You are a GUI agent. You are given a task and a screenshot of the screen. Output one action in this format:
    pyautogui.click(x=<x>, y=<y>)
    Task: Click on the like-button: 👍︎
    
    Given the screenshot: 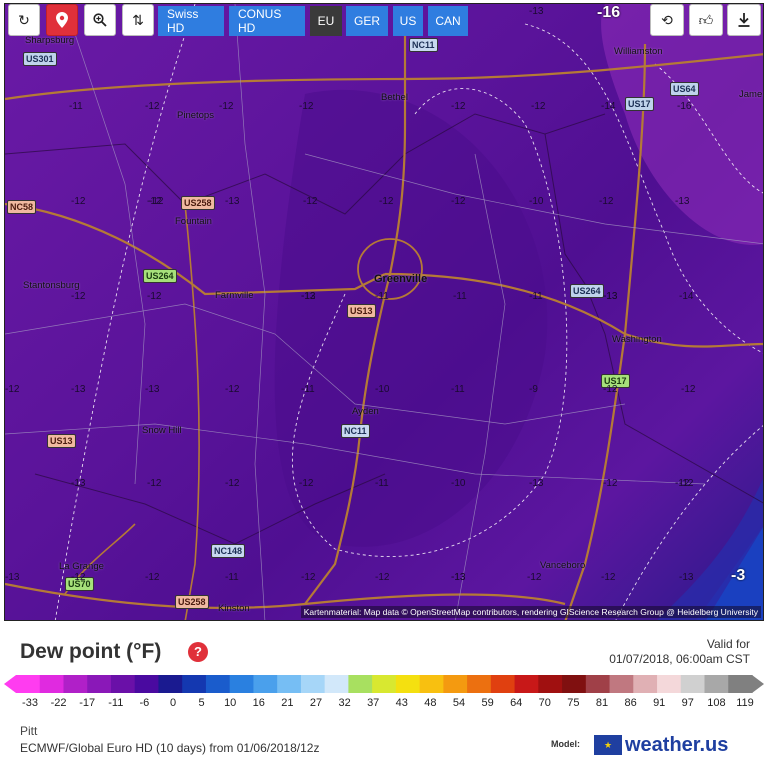 What is the action you would take?
    pyautogui.click(x=706, y=20)
    